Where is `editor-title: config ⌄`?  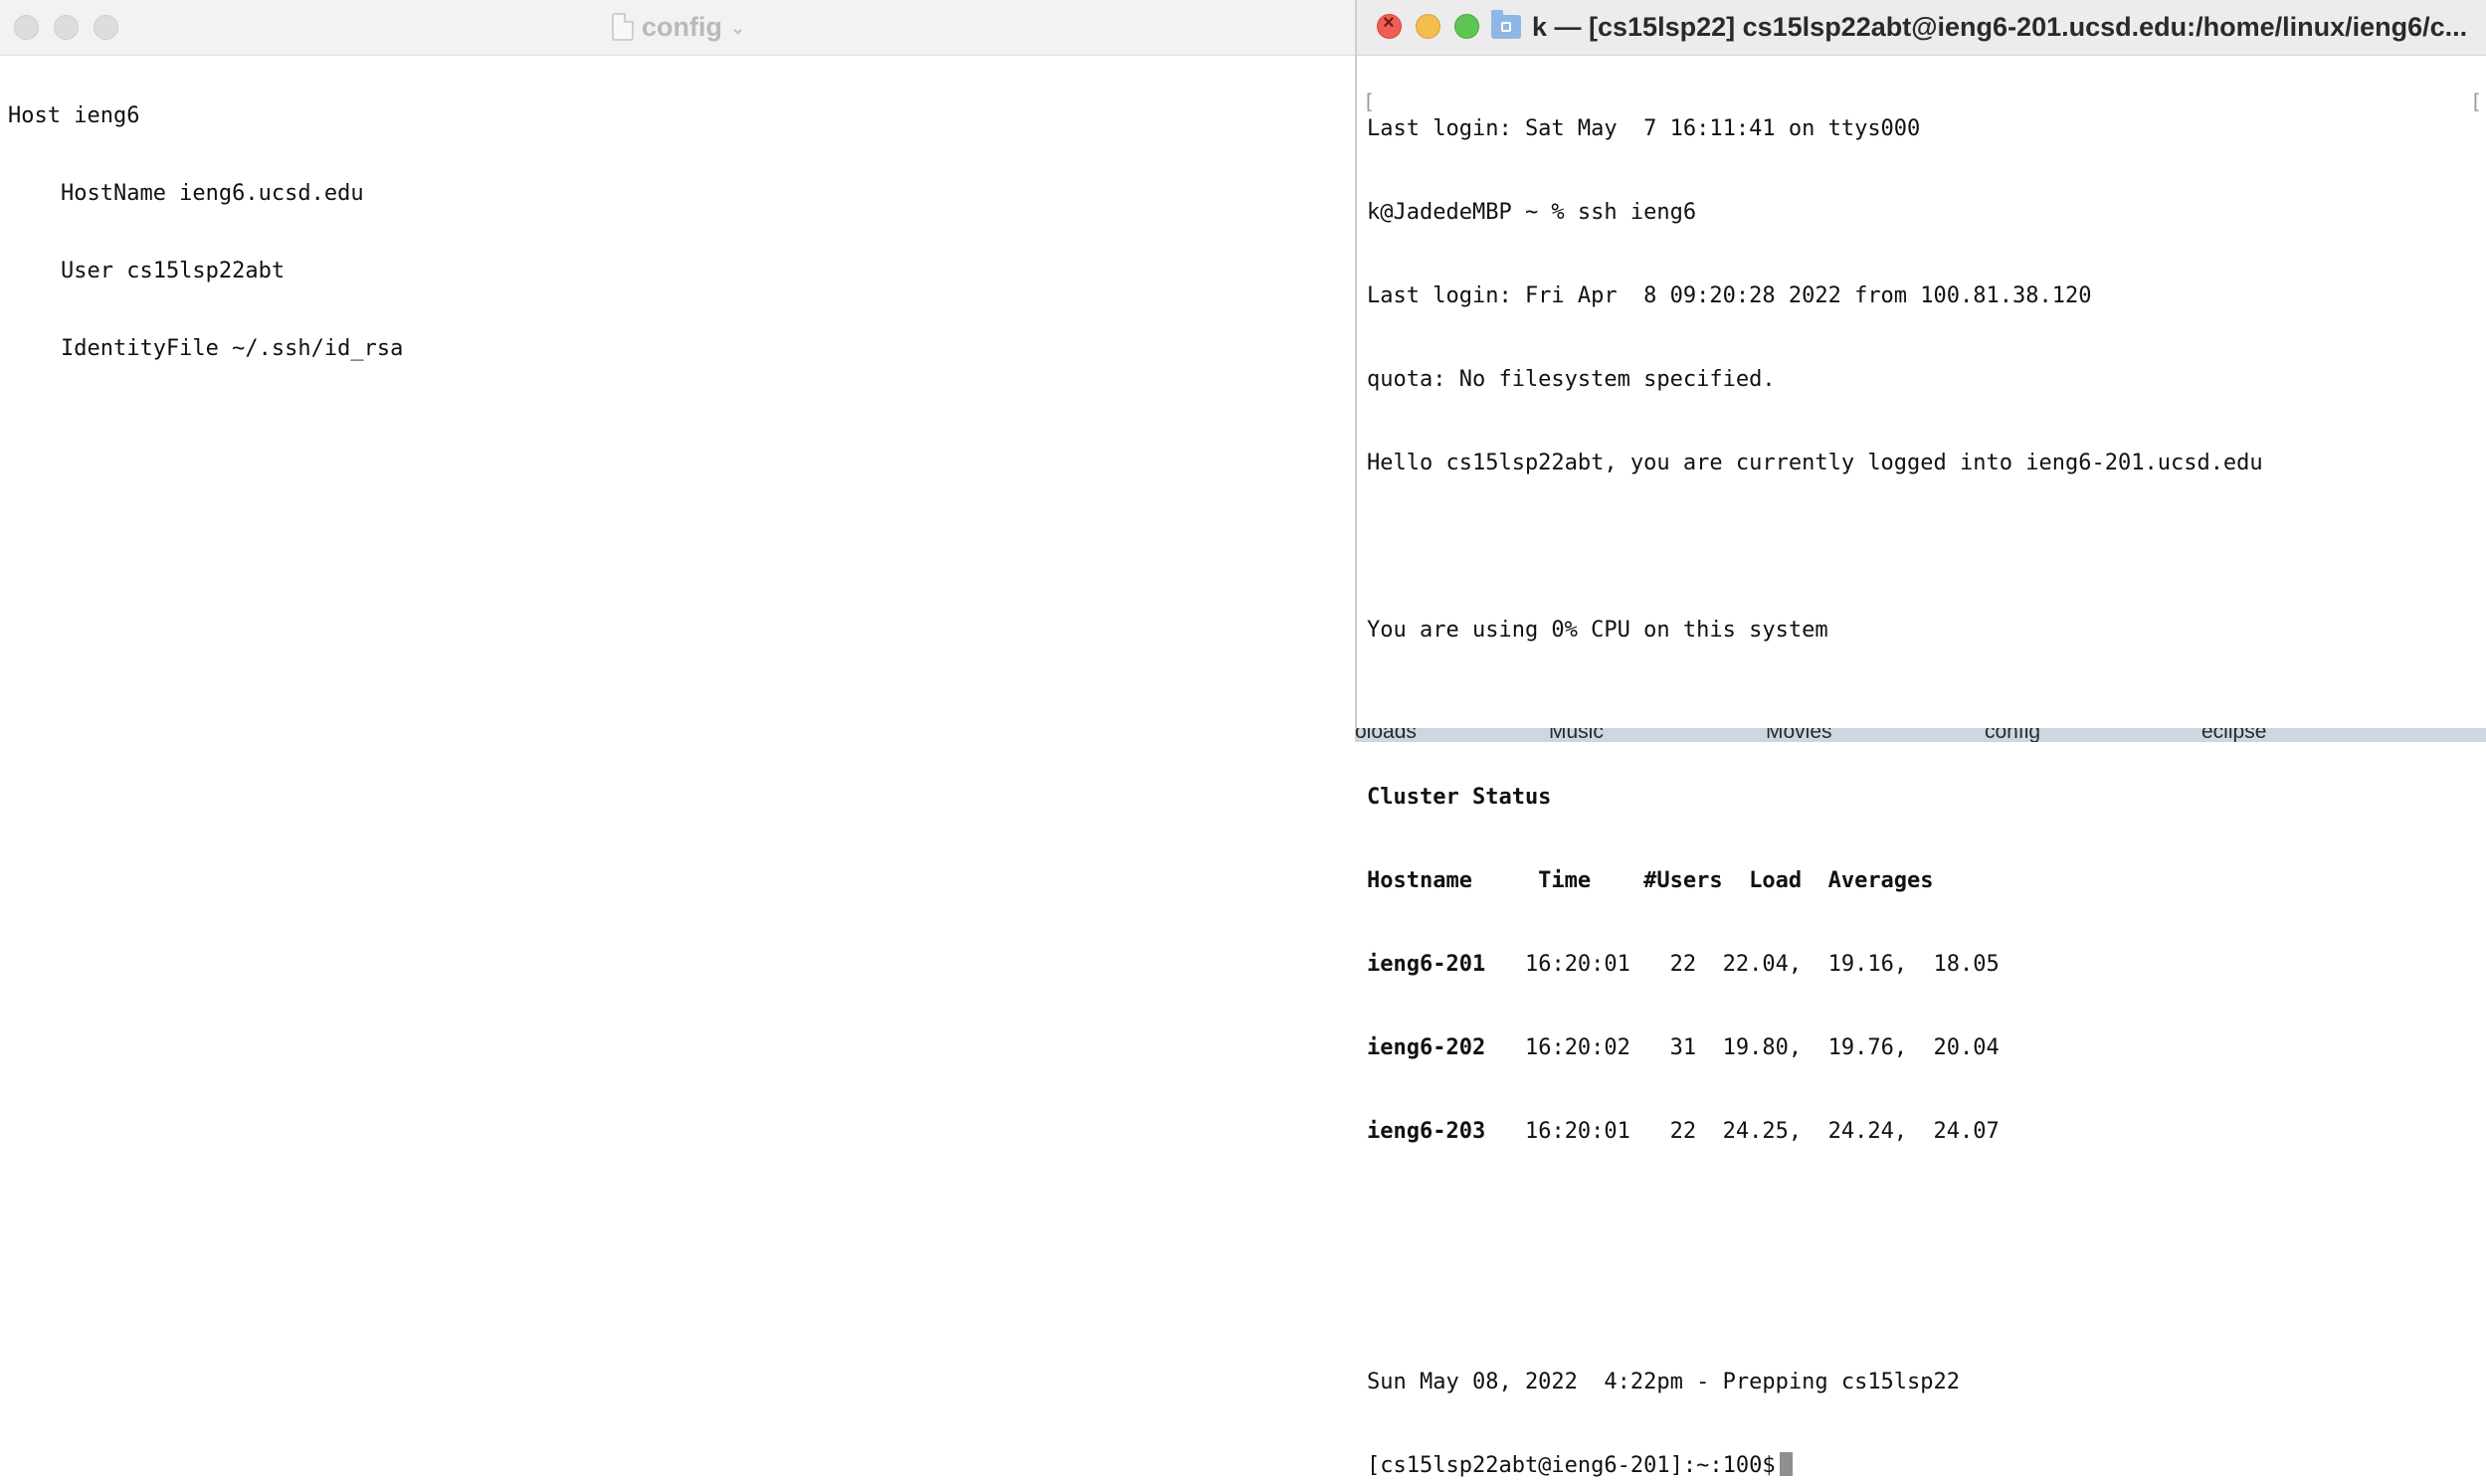 editor-title: config ⌄ is located at coordinates (678, 27).